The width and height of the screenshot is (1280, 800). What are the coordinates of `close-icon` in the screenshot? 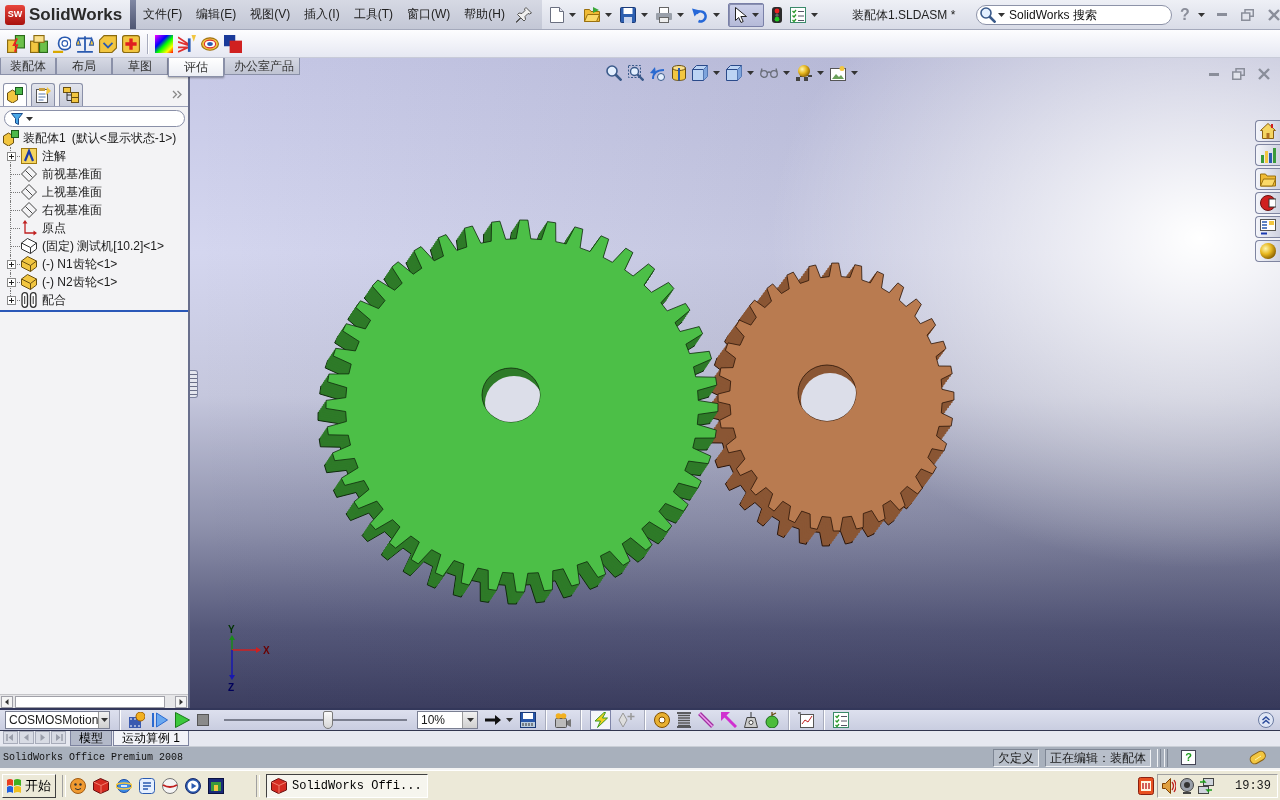 It's located at (1273, 14).